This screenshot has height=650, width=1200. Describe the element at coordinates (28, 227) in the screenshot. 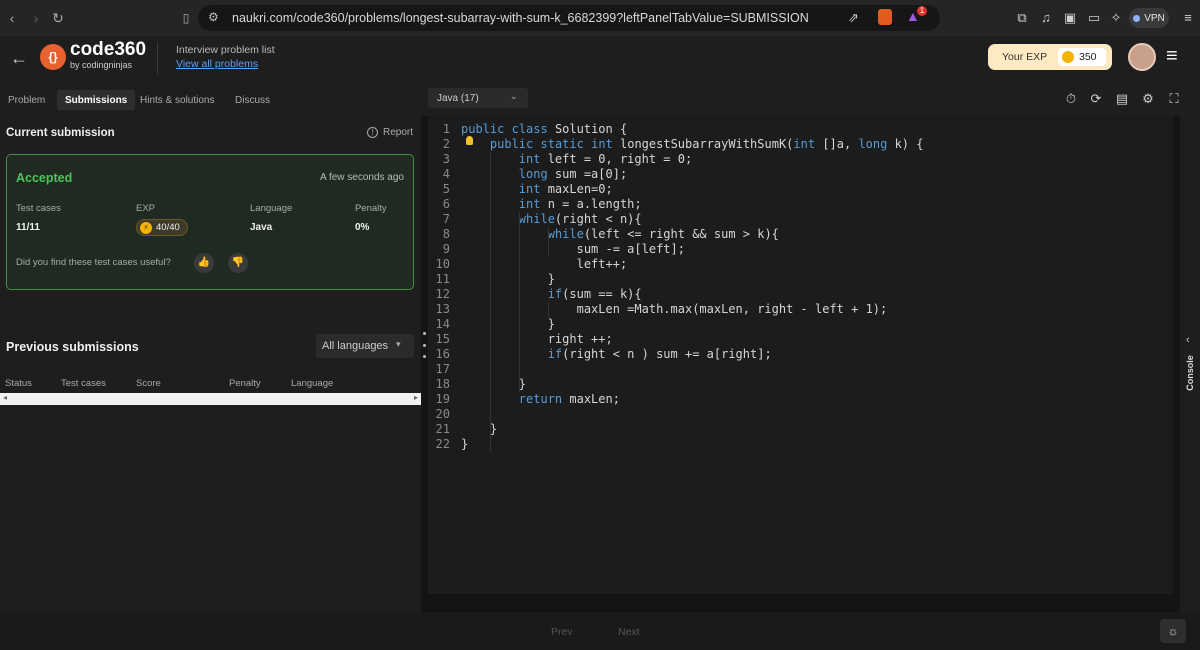

I see `test-cases-value: 11/11` at that location.